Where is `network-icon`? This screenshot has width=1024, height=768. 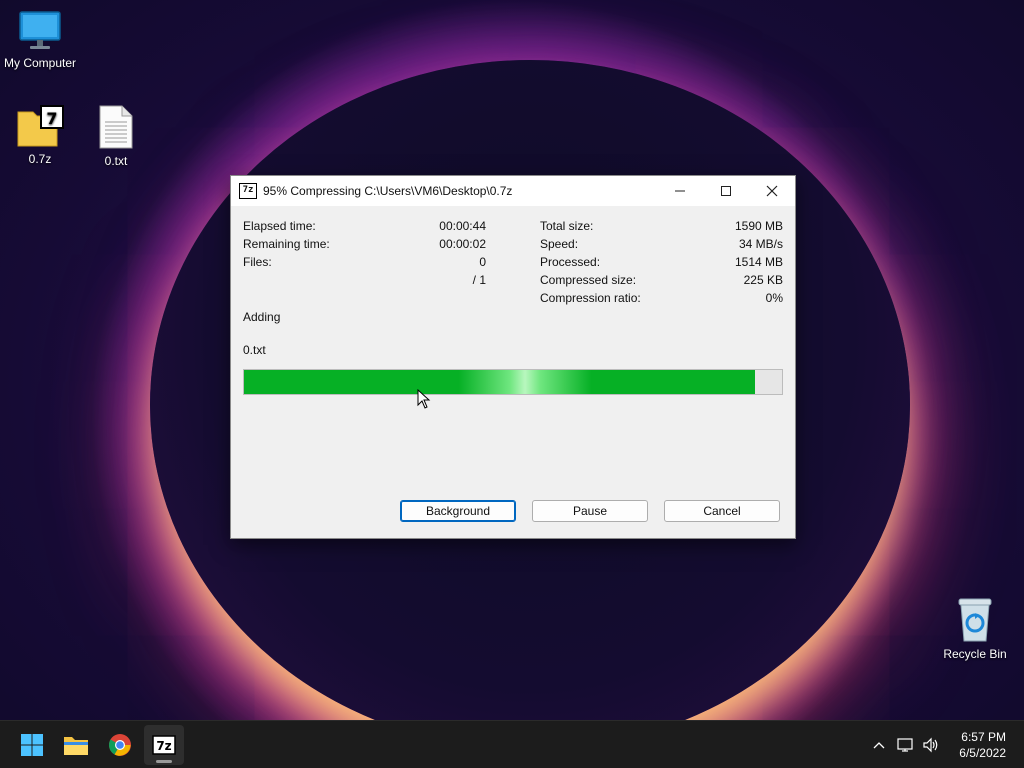 network-icon is located at coordinates (906, 745).